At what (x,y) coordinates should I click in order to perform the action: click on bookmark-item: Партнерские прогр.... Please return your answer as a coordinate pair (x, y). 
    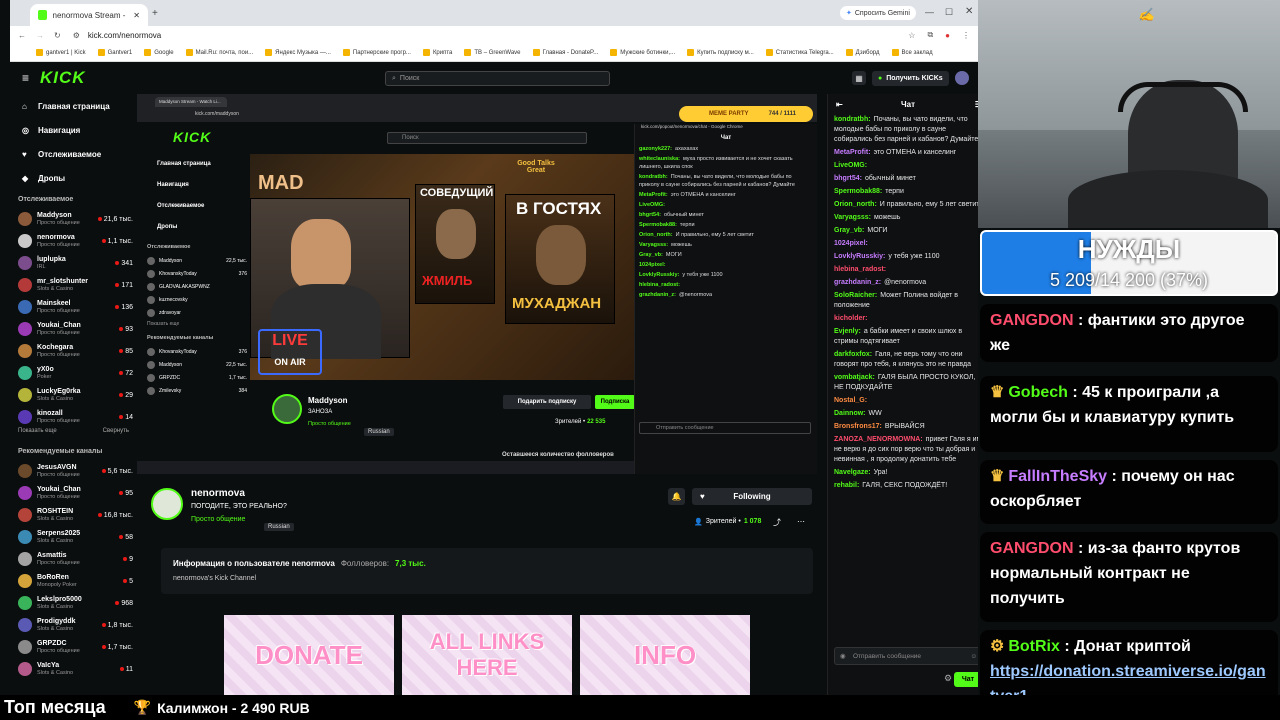
    Looking at the image, I should click on (376, 52).